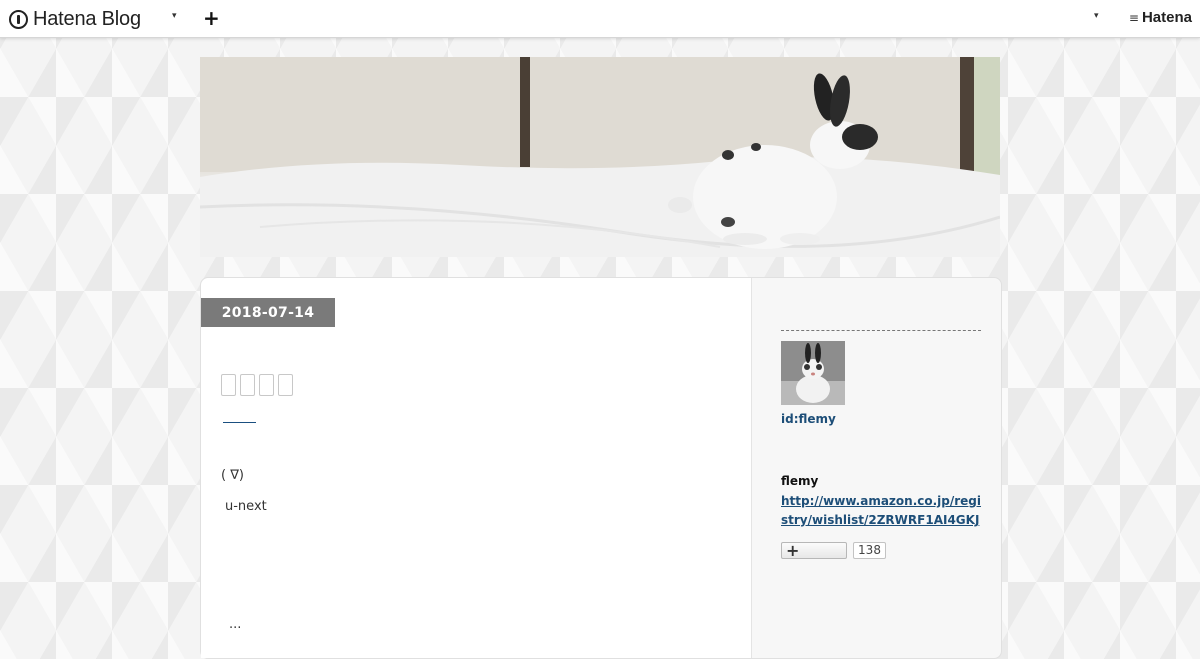  I want to click on hatena-blog-logo-icon, so click(18, 19).